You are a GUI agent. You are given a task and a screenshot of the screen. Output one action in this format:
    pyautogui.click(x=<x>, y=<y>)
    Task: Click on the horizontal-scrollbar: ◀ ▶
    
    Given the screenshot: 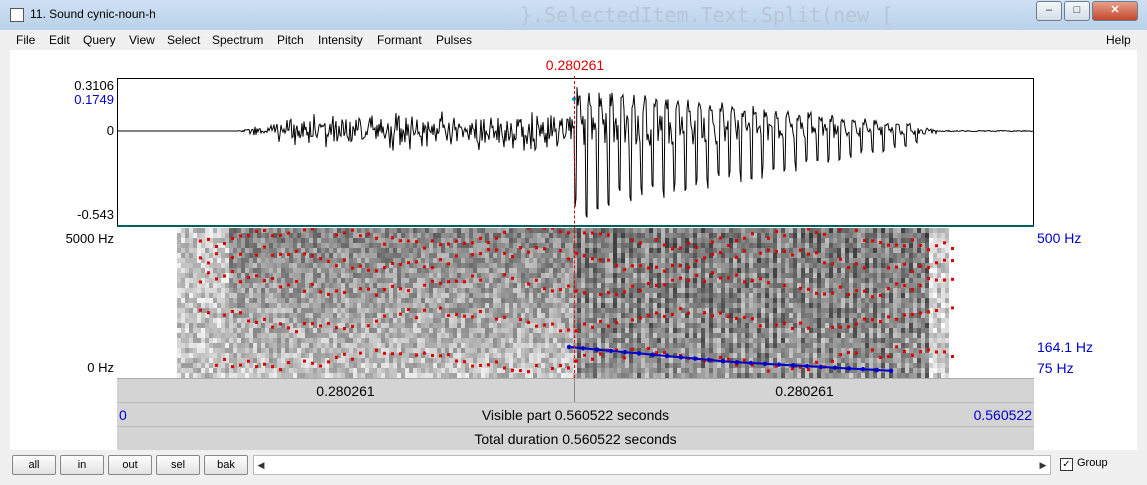 What is the action you would take?
    pyautogui.click(x=652, y=465)
    